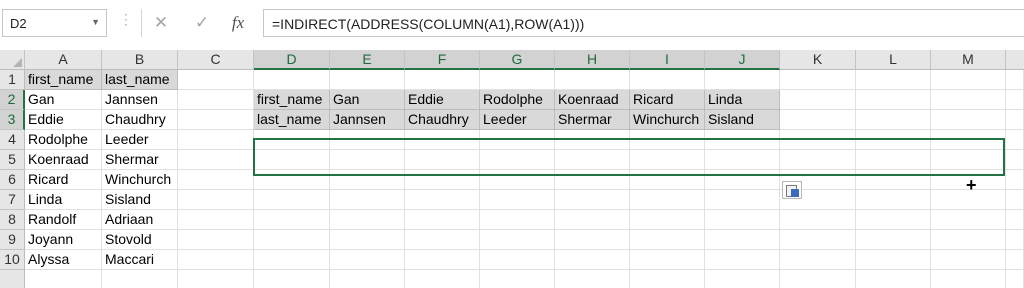 Image resolution: width=1024 pixels, height=288 pixels. I want to click on insert-function-icon: fx, so click(238, 23).